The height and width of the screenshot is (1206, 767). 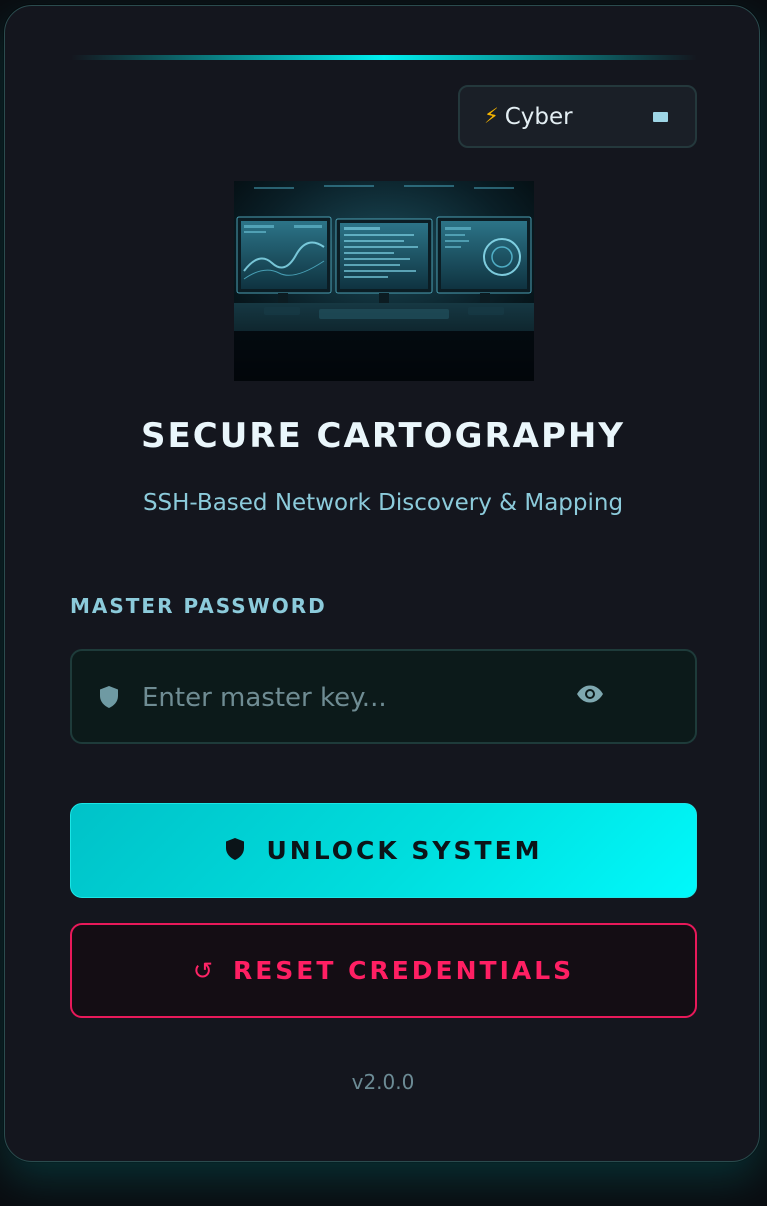 I want to click on eye-icon, so click(x=590, y=696).